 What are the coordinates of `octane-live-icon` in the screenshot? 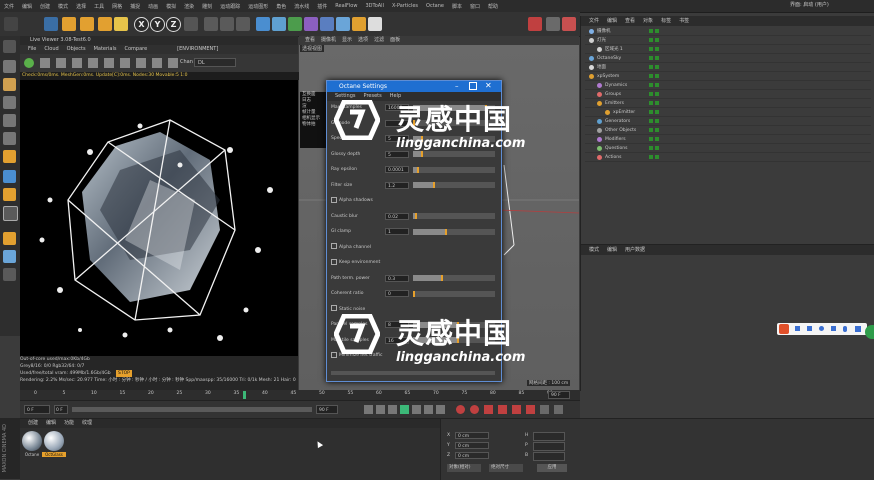 It's located at (535, 24).